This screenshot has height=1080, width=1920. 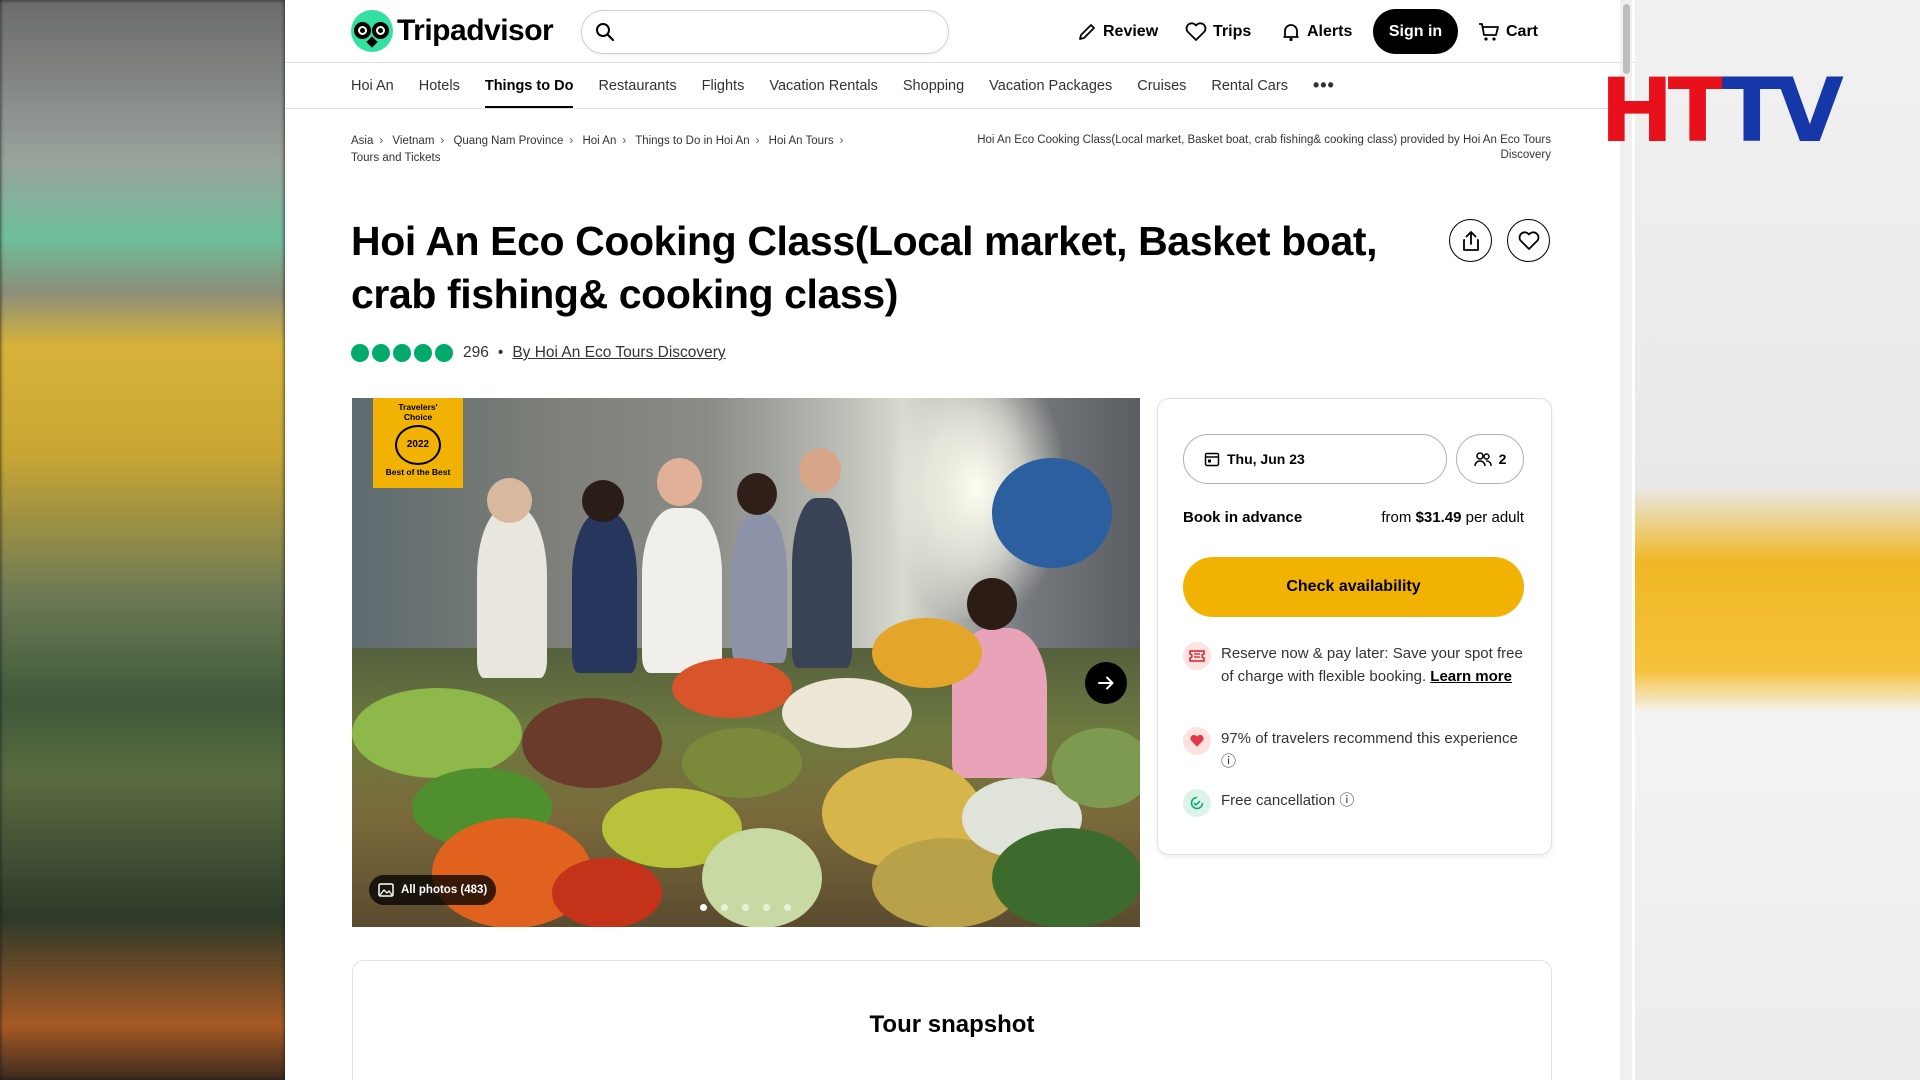 What do you see at coordinates (1396, 517) in the screenshot?
I see `price-prefix: from` at bounding box center [1396, 517].